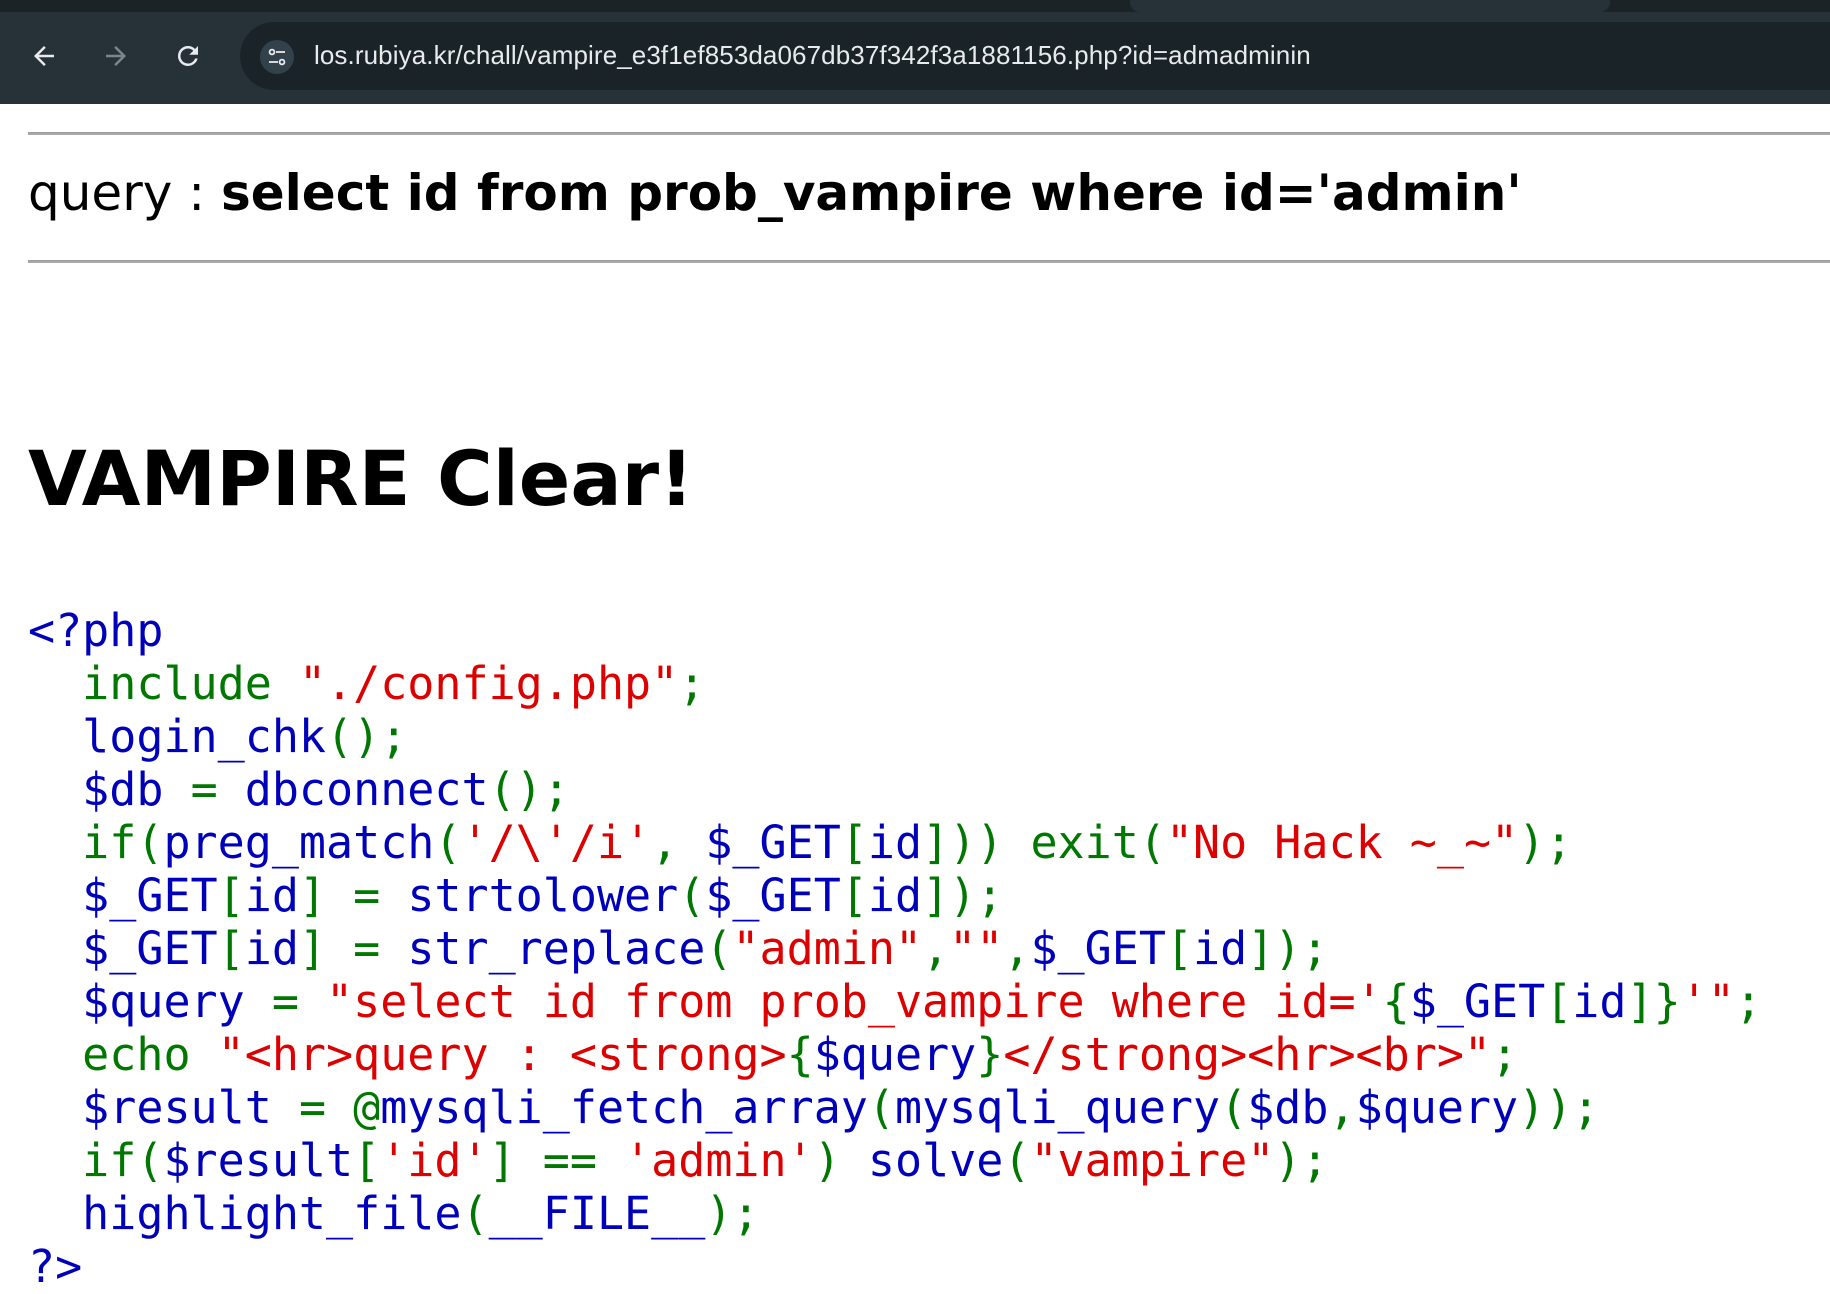  Describe the element at coordinates (245, 1213) in the screenshot. I see `code-token: highlight_file` at that location.